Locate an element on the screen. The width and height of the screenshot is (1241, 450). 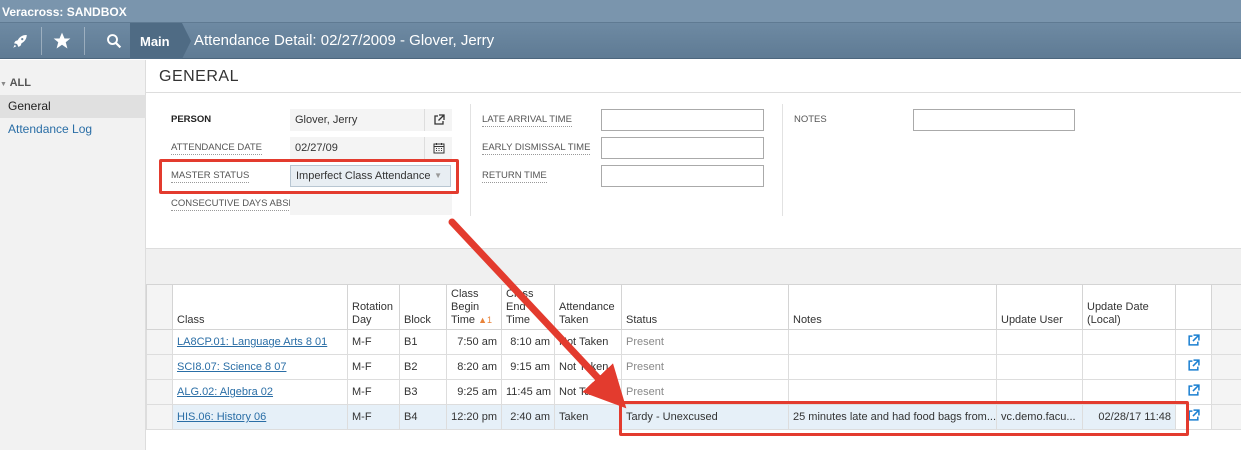
sidebar-item-general: General is located at coordinates (73, 106).